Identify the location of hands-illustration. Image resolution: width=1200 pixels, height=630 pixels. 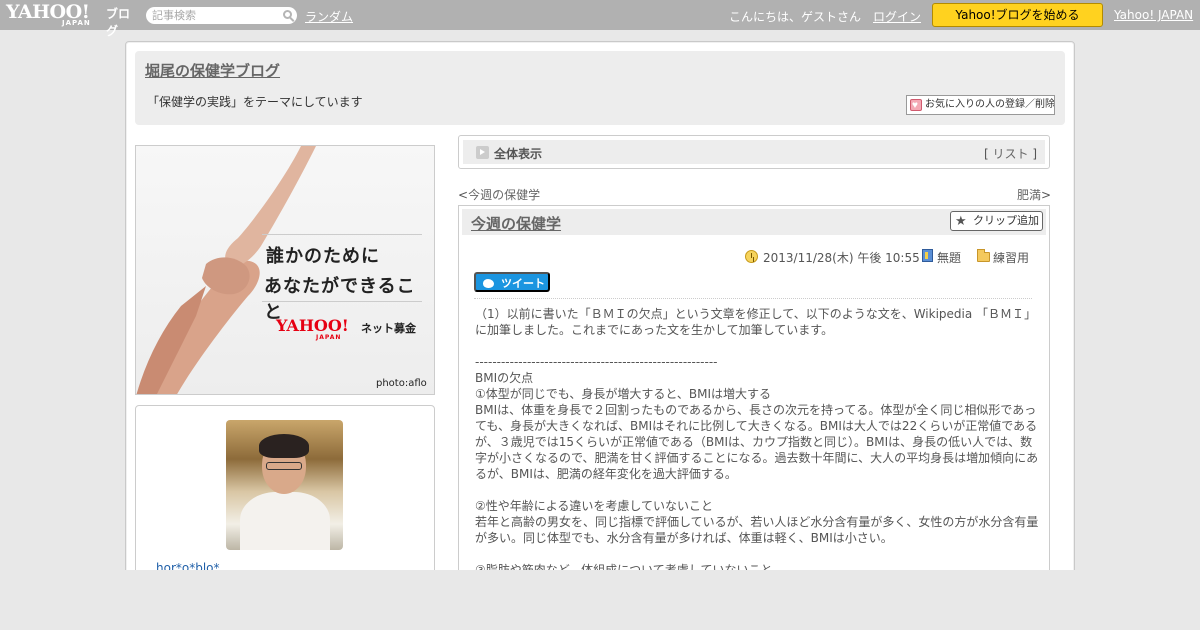
(226, 270).